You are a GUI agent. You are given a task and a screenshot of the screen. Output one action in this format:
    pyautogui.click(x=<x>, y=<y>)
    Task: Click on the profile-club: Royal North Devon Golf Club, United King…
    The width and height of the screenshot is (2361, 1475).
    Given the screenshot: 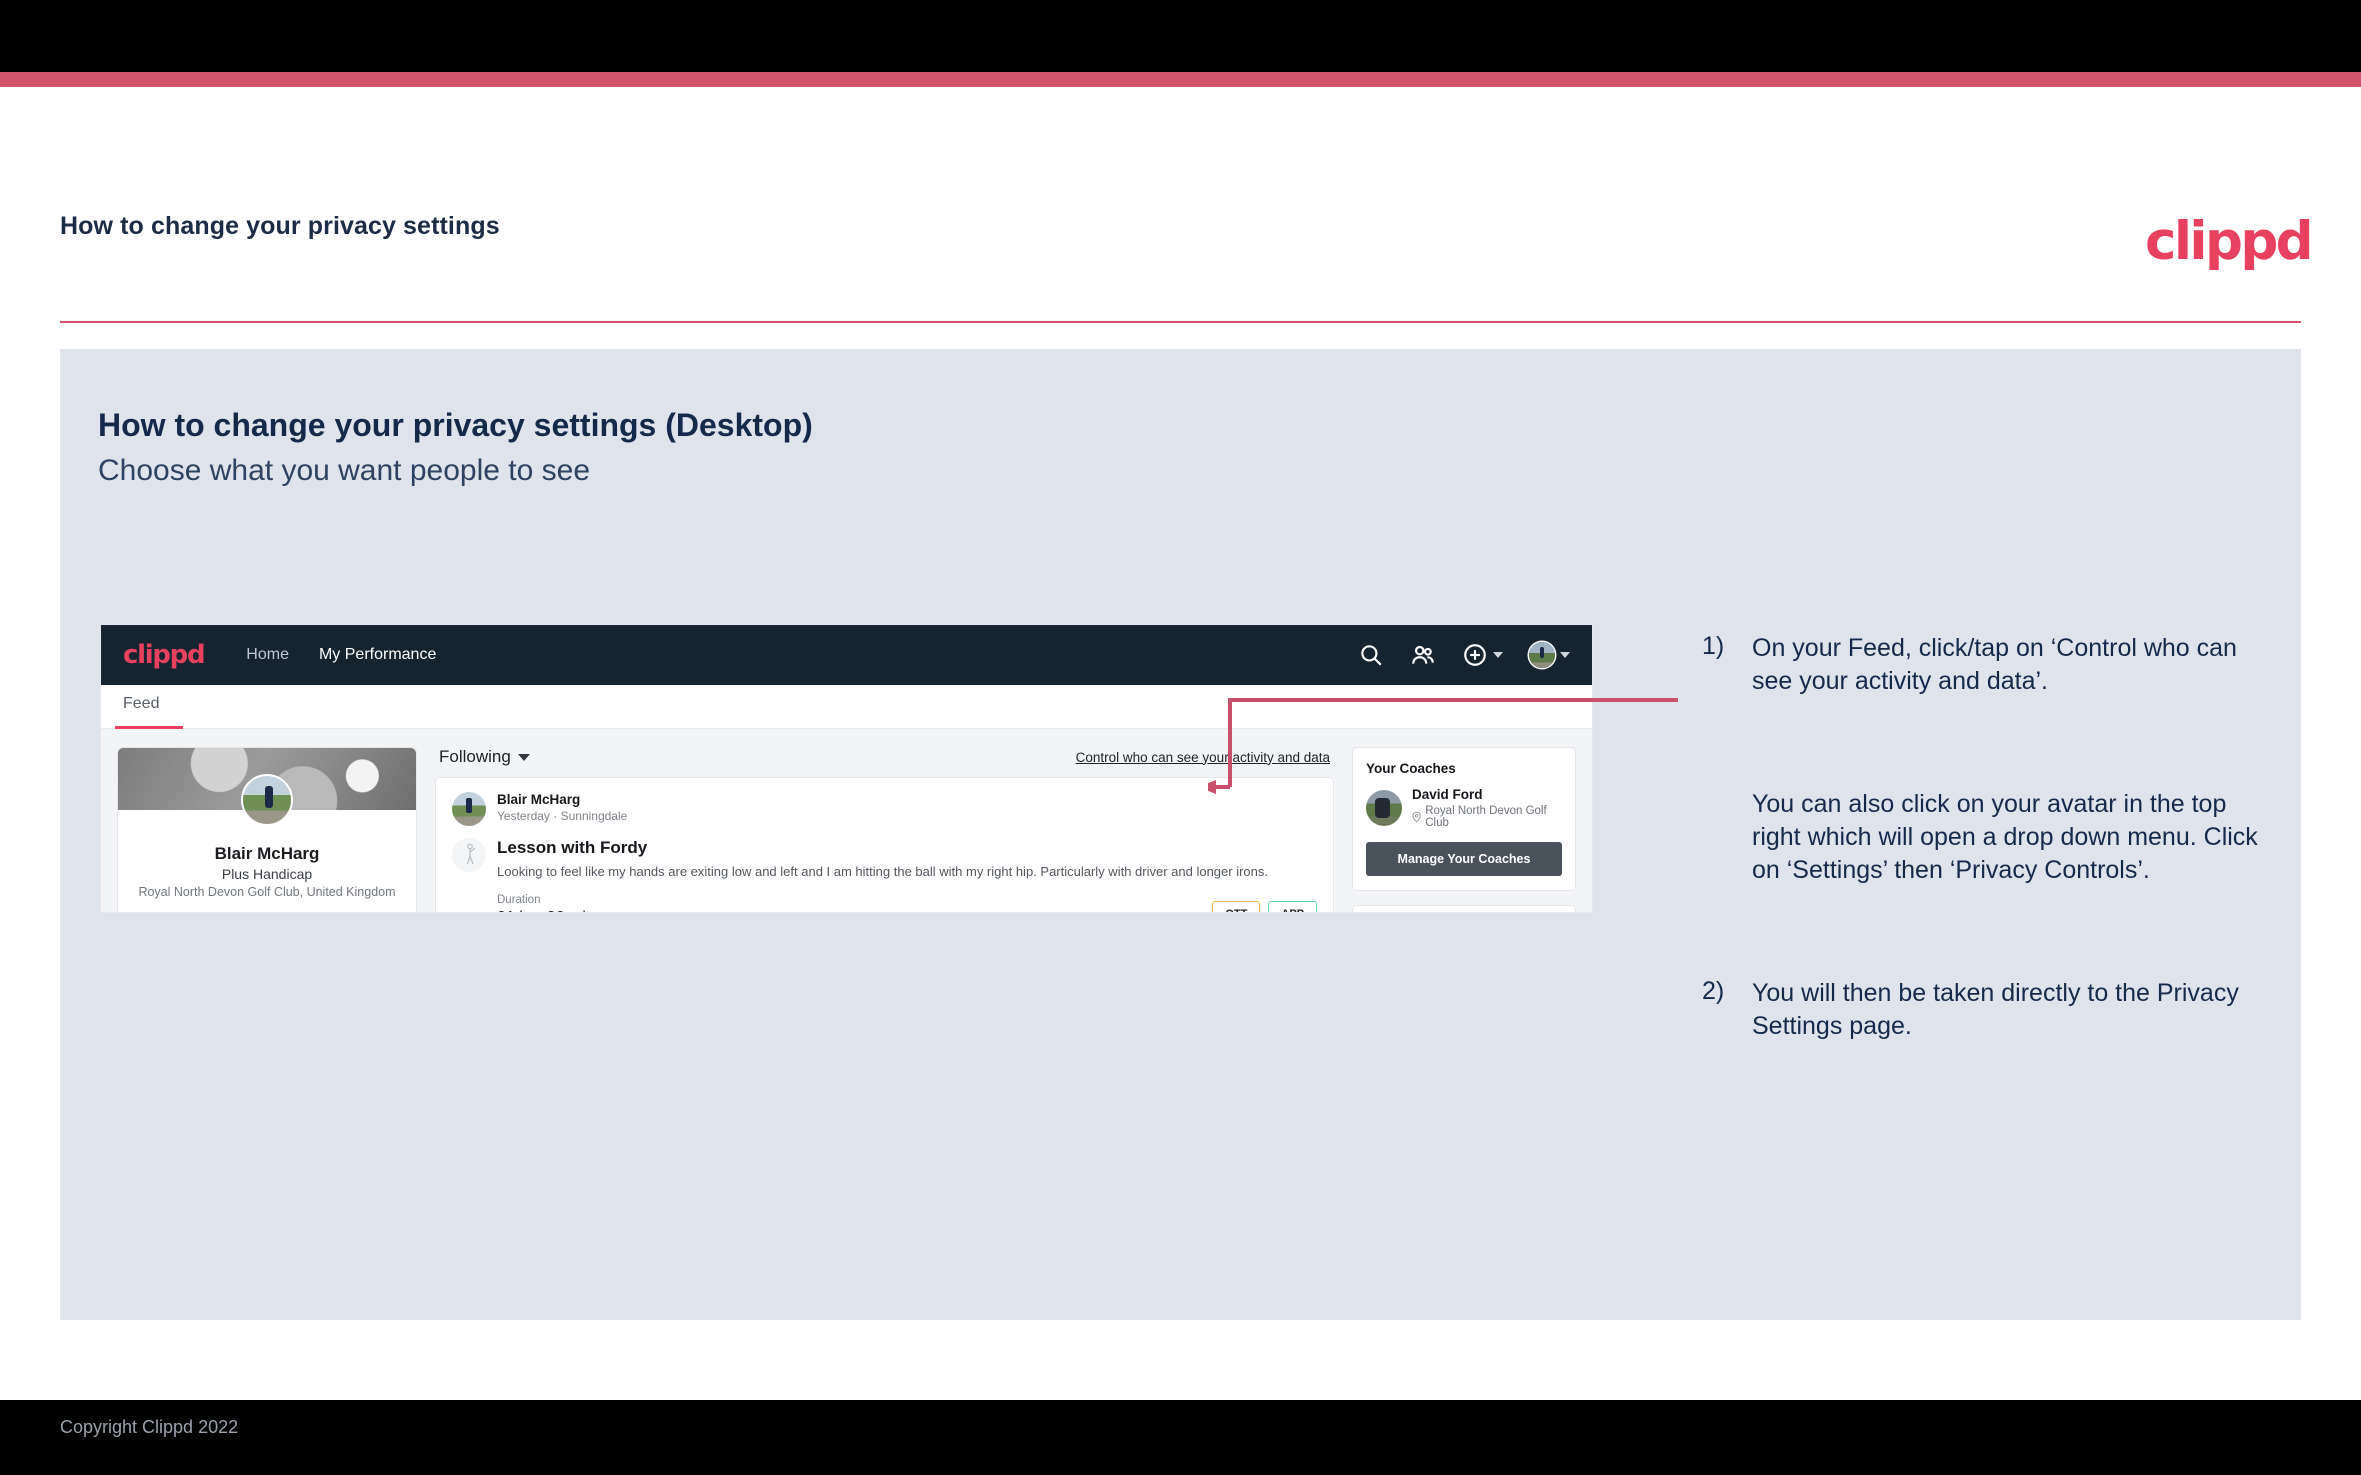 What is the action you would take?
    pyautogui.click(x=267, y=892)
    